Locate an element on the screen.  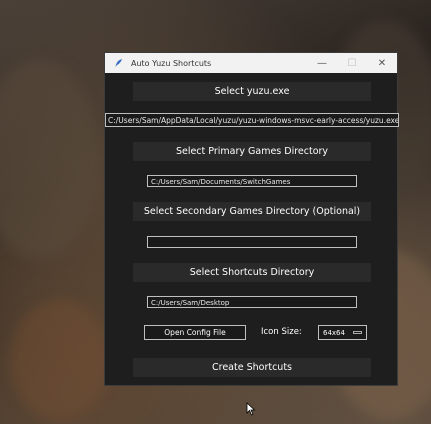
open-config-file-button: Open Config File is located at coordinates (195, 332).